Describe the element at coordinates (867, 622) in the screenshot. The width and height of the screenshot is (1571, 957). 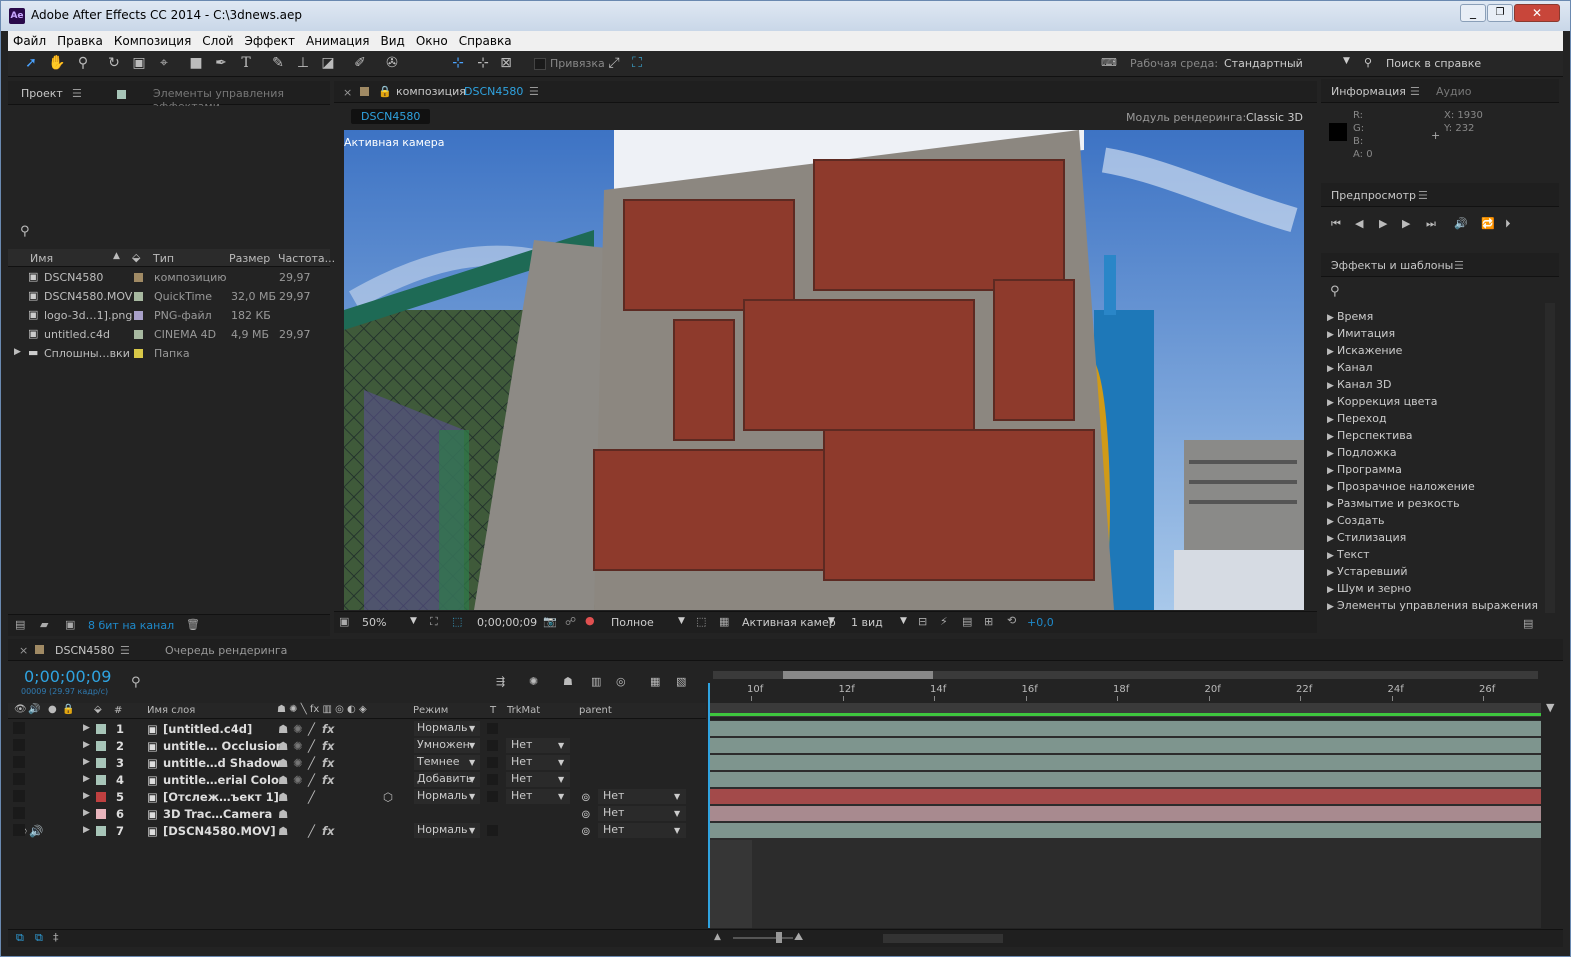
I see `views-select: 1 вид` at that location.